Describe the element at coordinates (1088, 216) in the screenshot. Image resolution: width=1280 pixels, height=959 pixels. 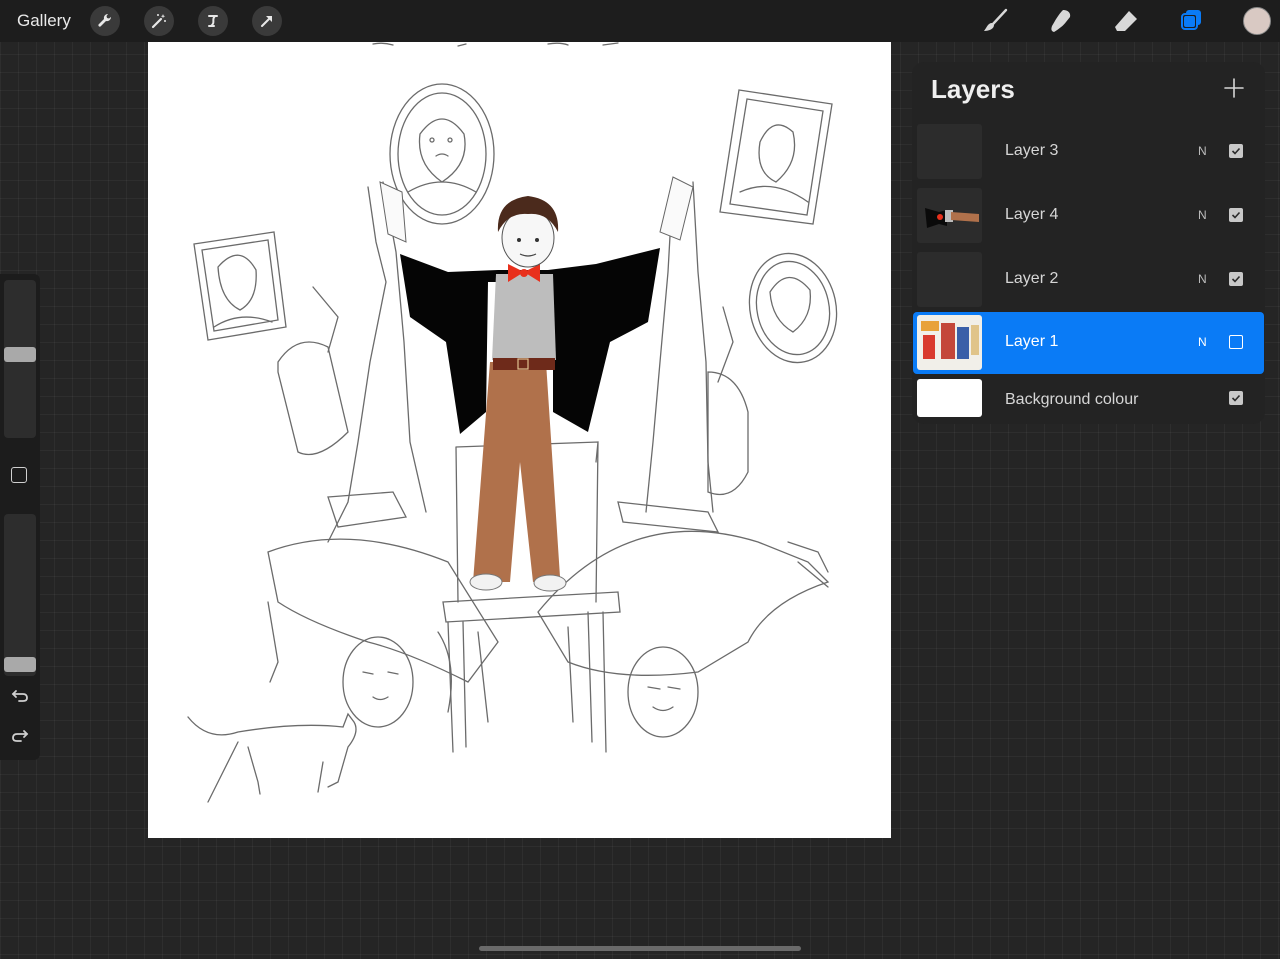
I see `layer-row-layer-4: Layer 4 N` at that location.